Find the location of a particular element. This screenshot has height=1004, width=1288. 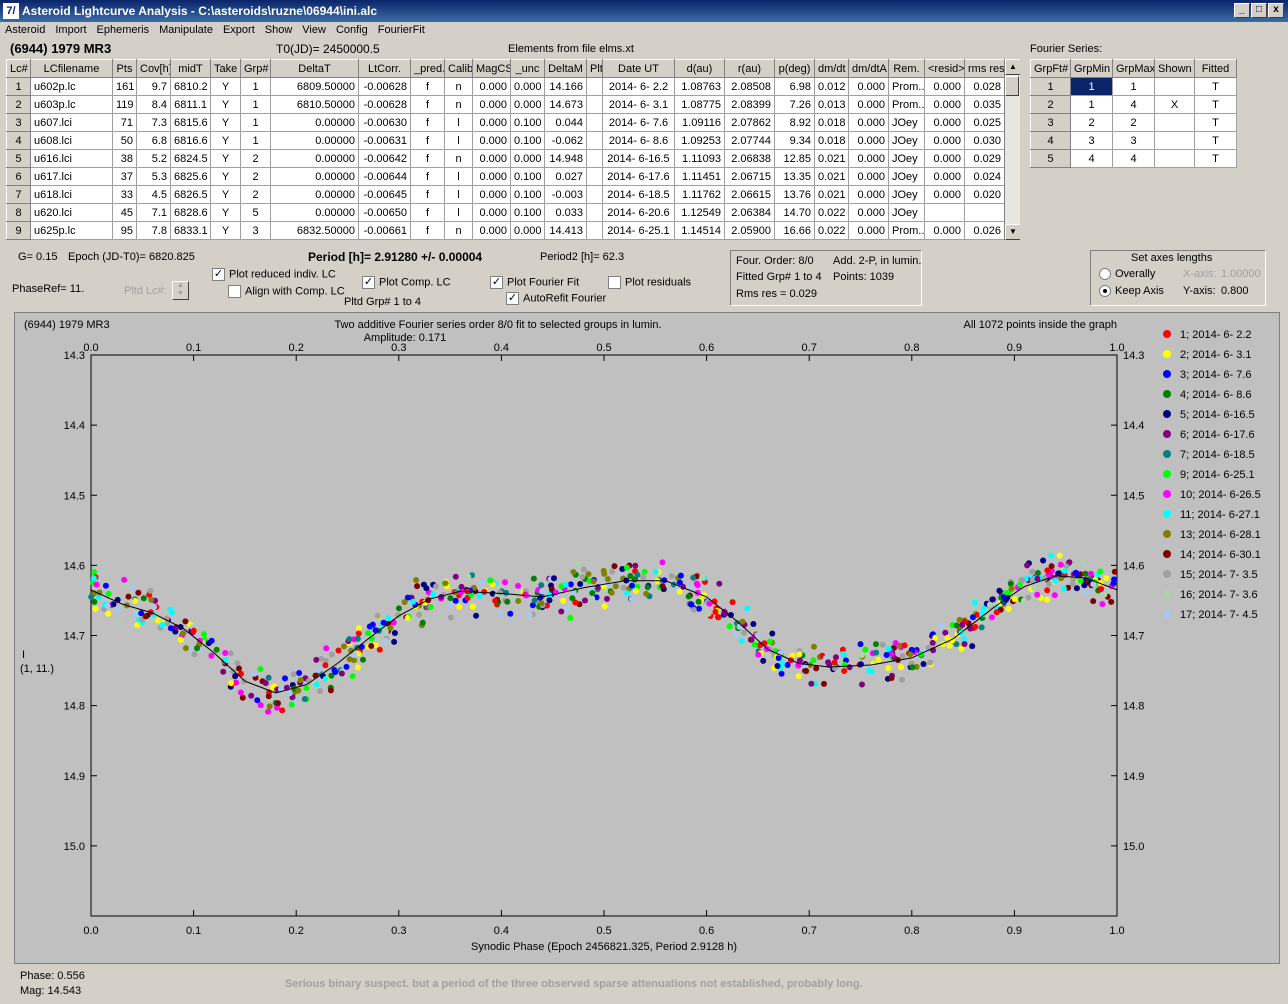

y-tick-label: 14.9 is located at coordinates (74, 777).